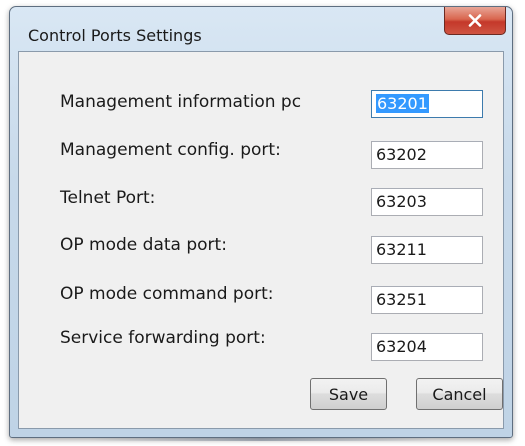 This screenshot has width=525, height=446. Describe the element at coordinates (108, 198) in the screenshot. I see `telnet-port-label: Telnet Port:` at that location.